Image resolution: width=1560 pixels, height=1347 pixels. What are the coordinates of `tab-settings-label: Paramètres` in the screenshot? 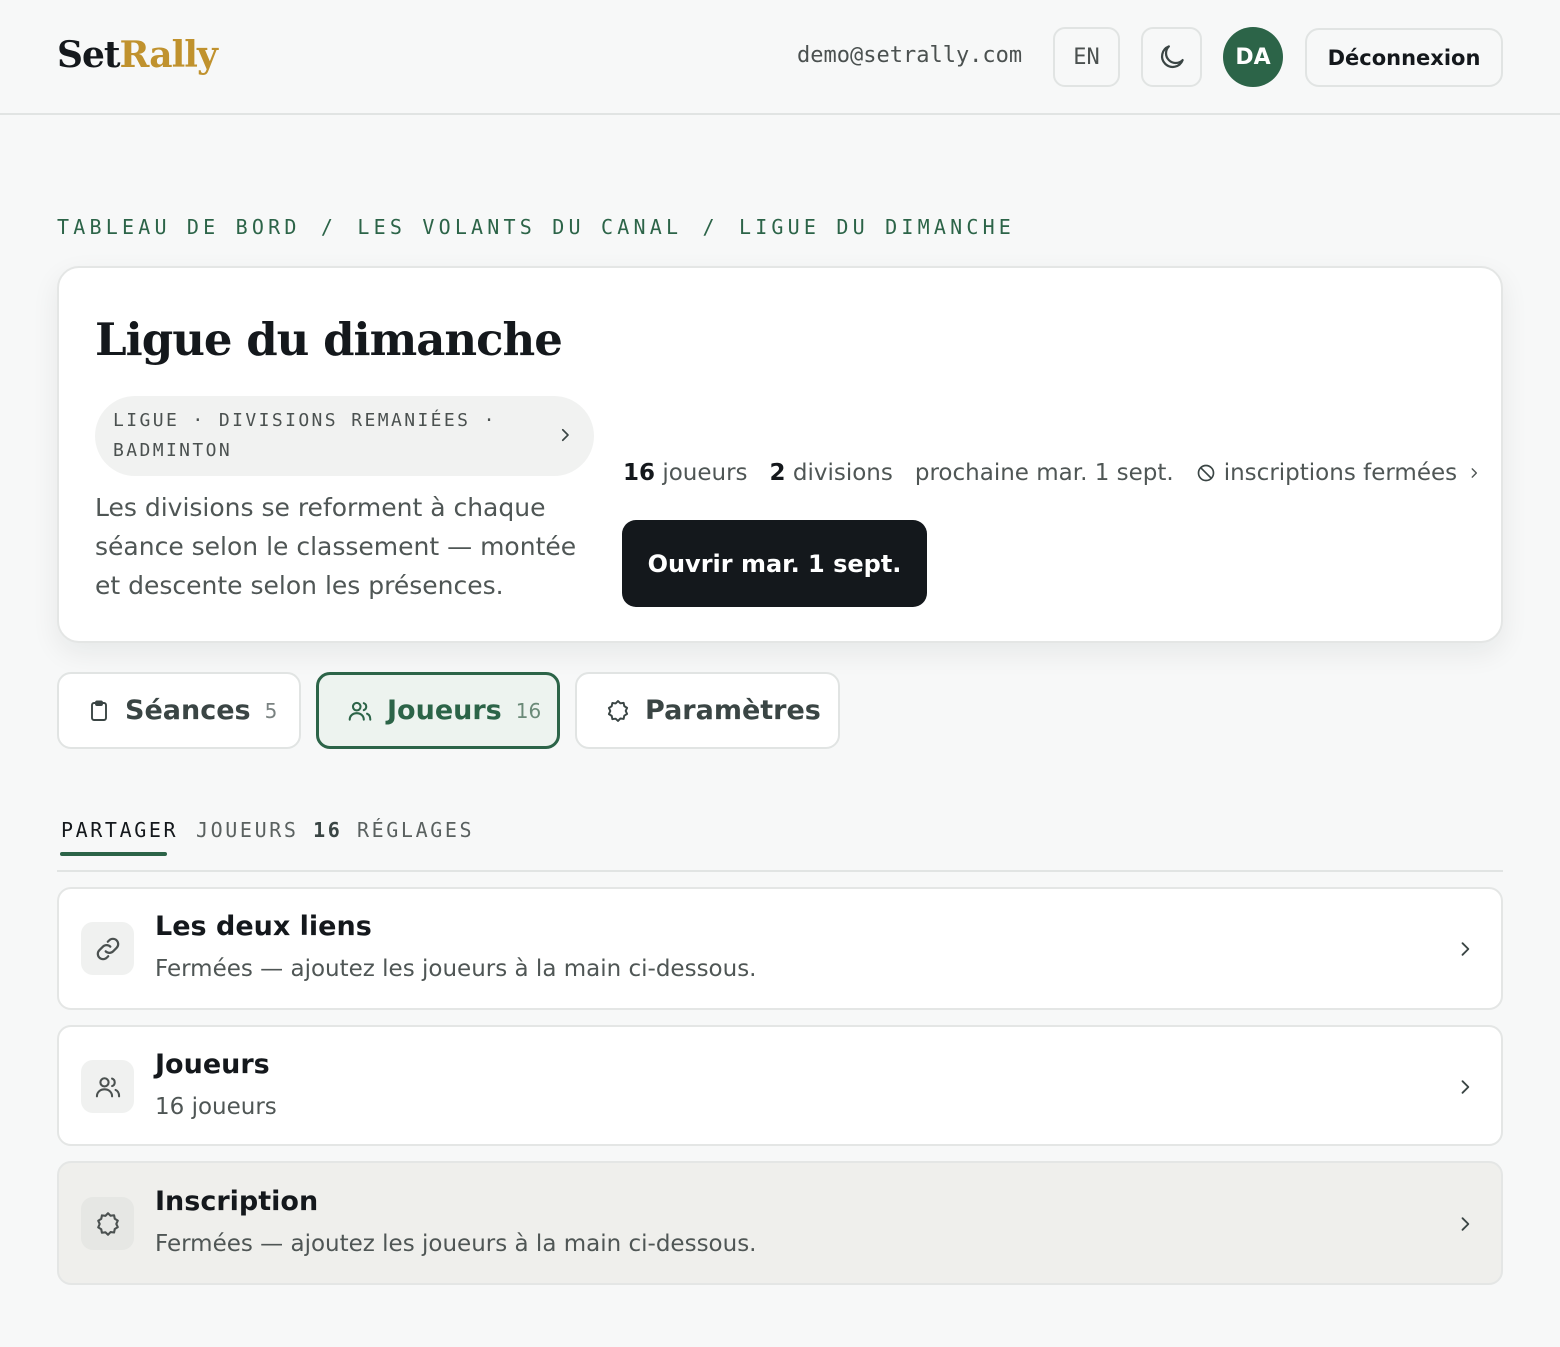 It's located at (733, 710).